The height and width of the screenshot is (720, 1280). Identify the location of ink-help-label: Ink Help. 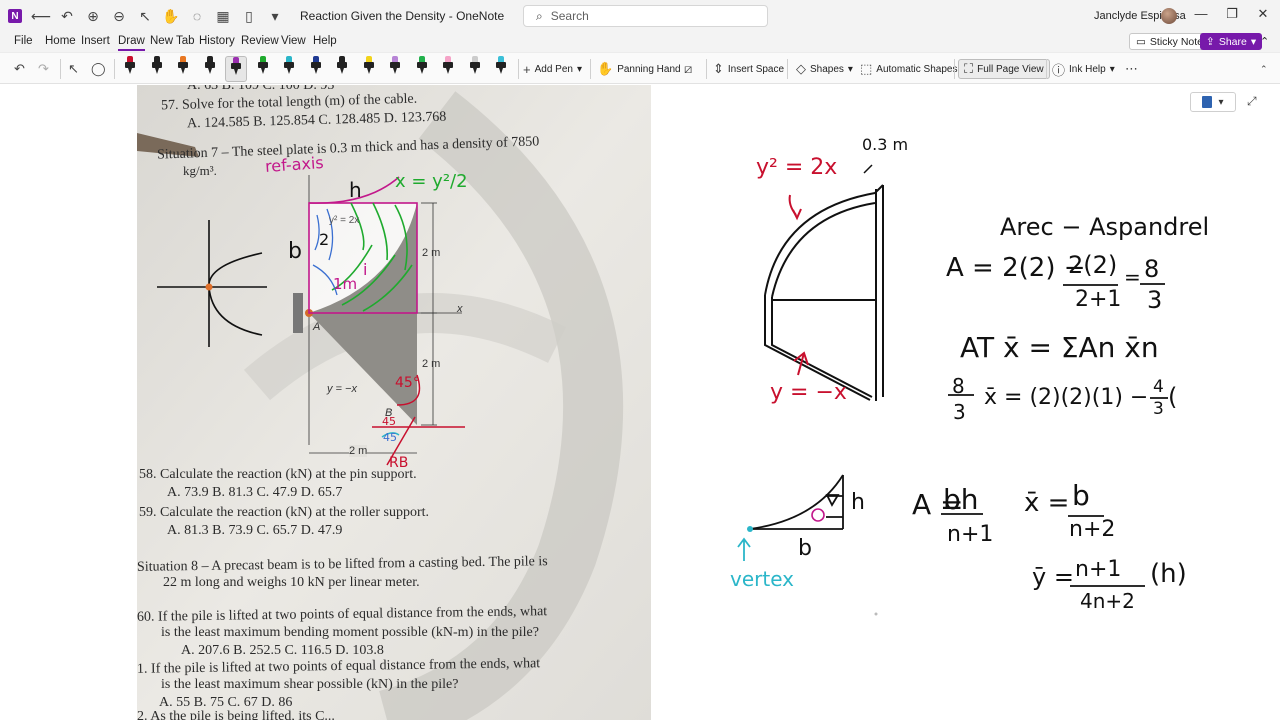
(1087, 69).